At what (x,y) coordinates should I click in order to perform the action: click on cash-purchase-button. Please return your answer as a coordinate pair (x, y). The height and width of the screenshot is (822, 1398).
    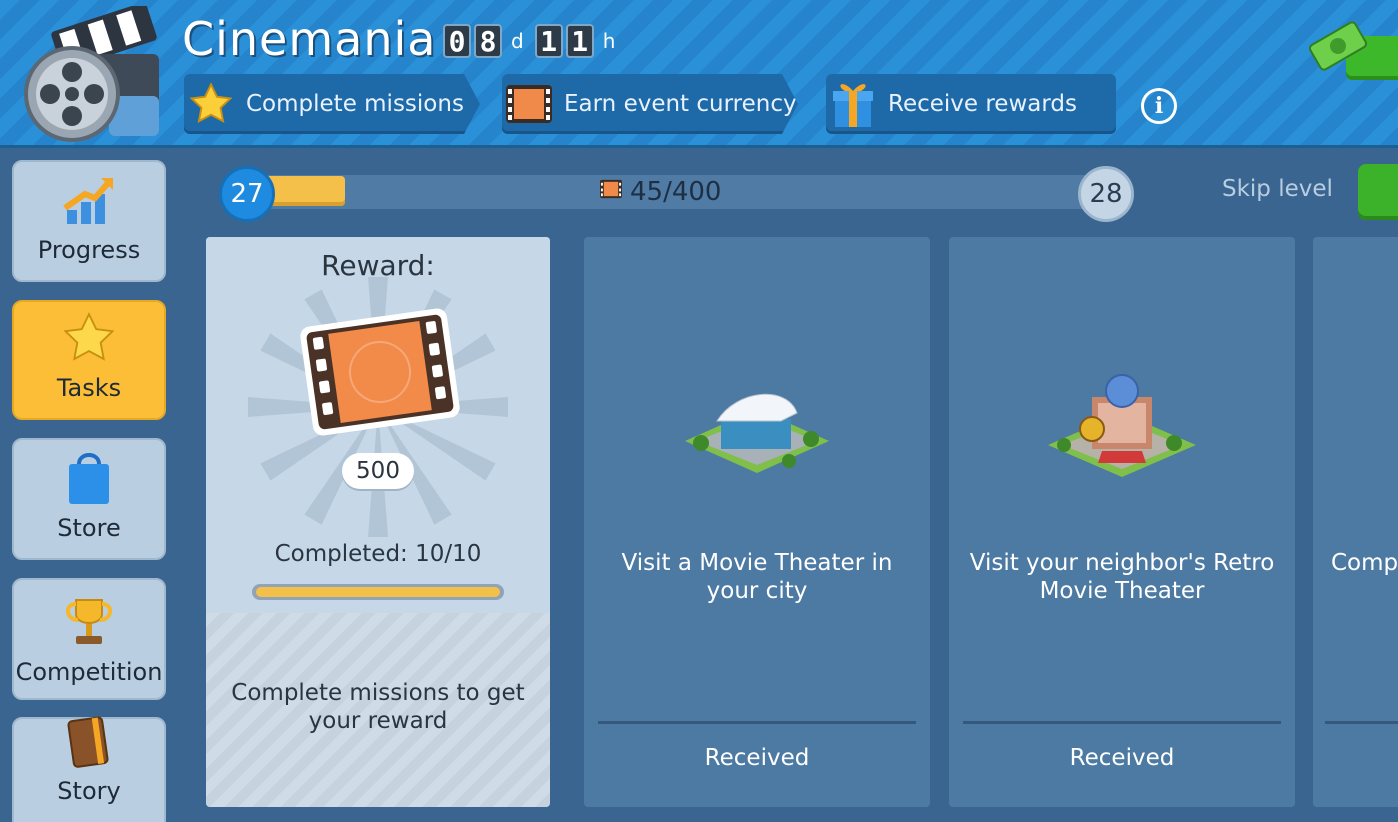
    Looking at the image, I should click on (1352, 48).